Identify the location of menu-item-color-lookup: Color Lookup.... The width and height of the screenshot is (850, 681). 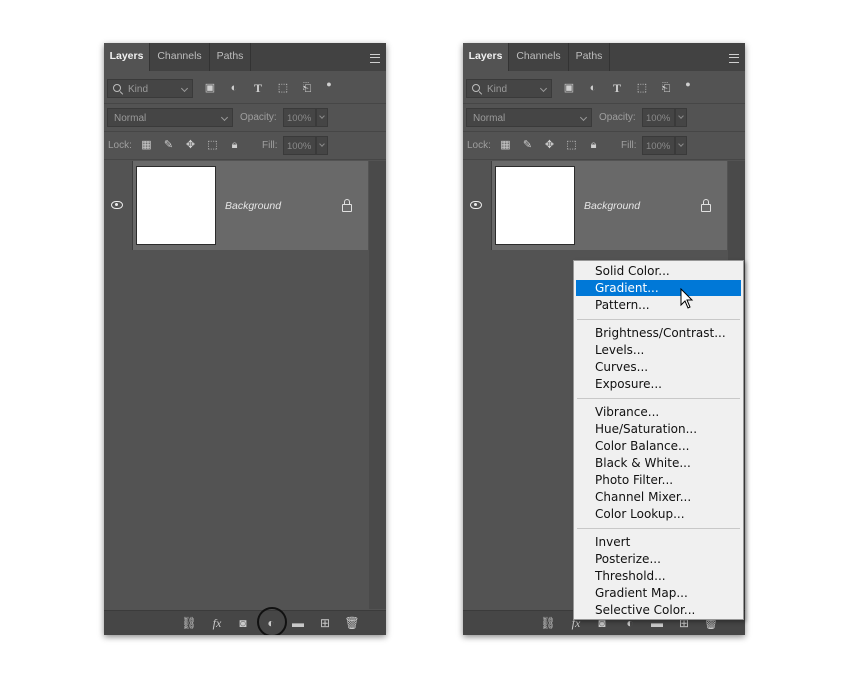
(658, 514).